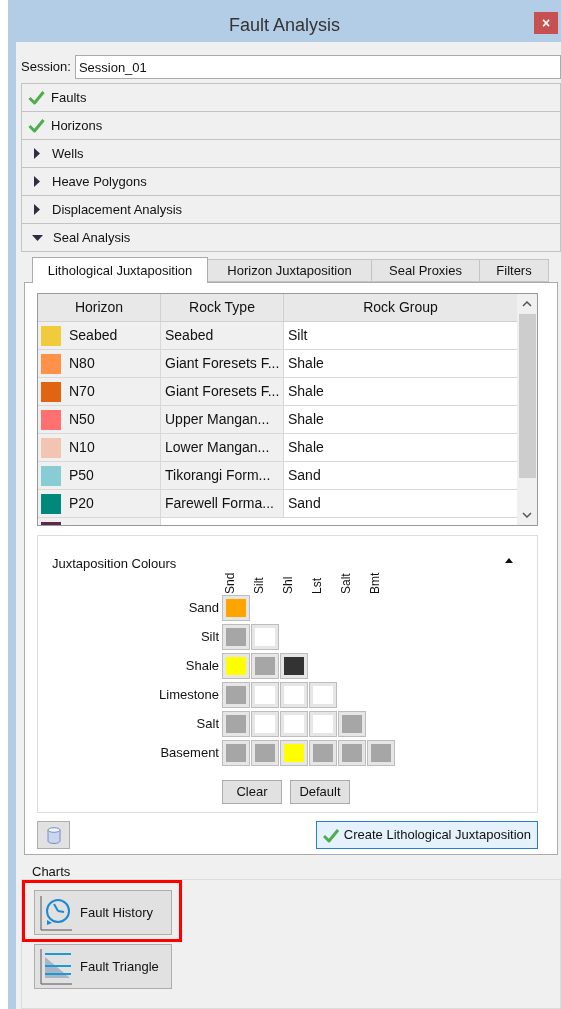 The image size is (561, 1009). I want to click on row-label: Limestone, so click(189, 695).